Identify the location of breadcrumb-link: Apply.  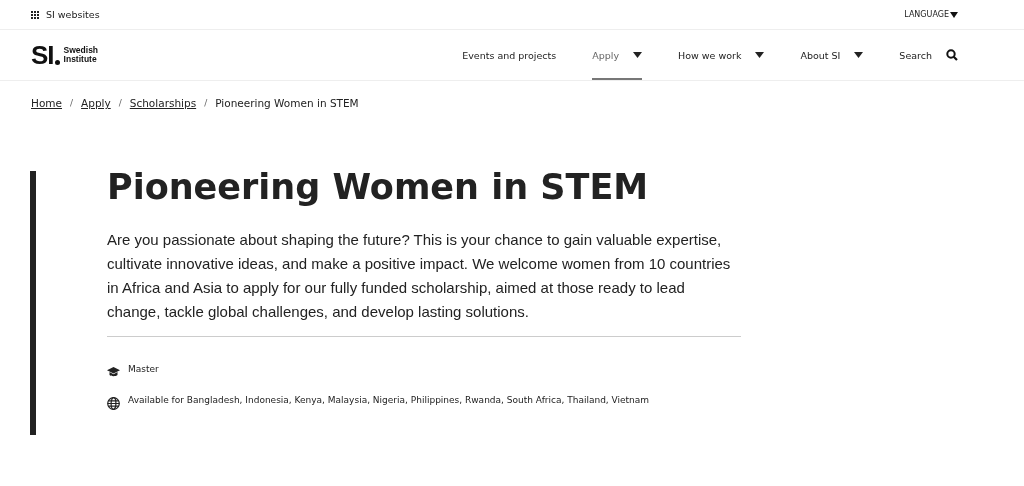
(96, 103).